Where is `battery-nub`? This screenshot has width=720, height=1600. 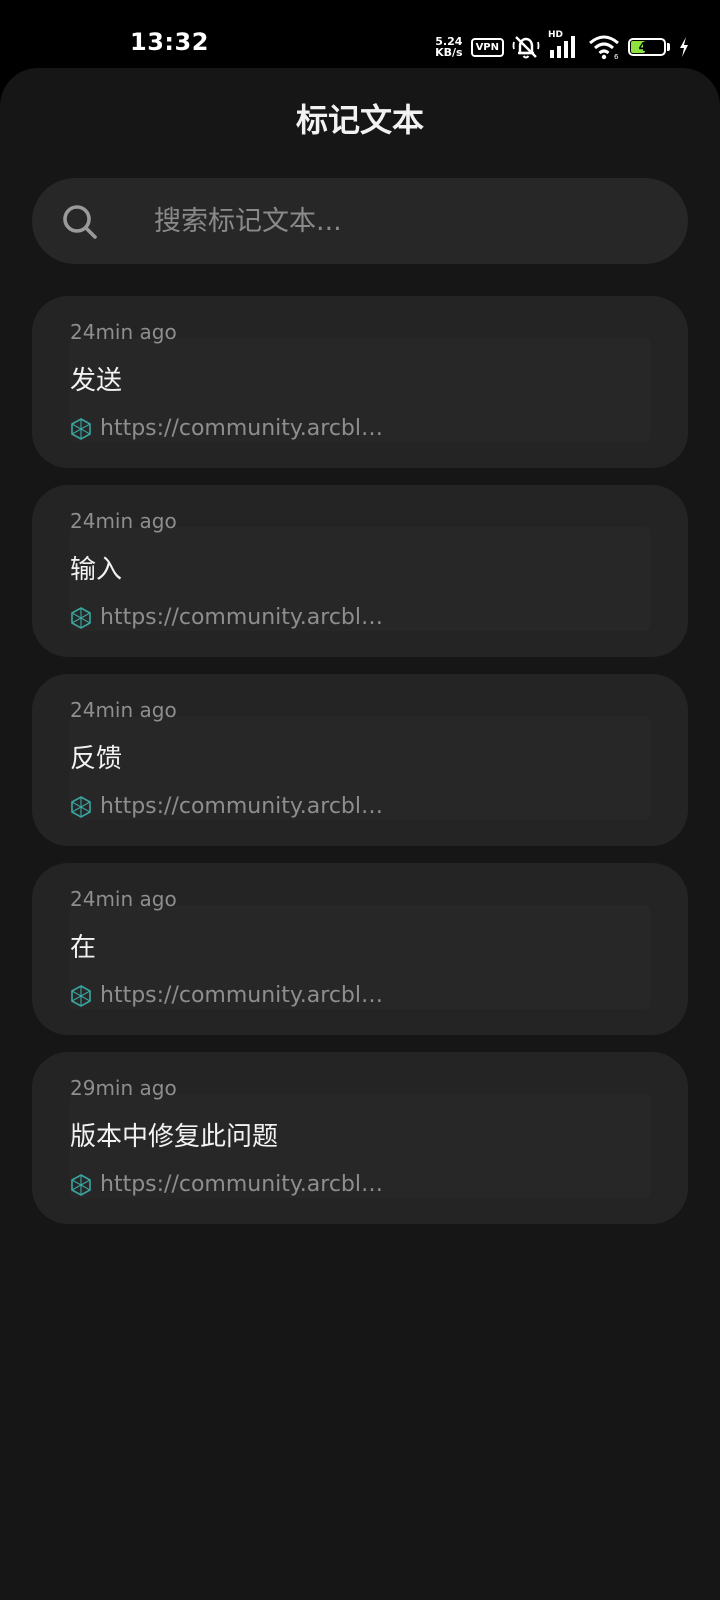 battery-nub is located at coordinates (668, 47).